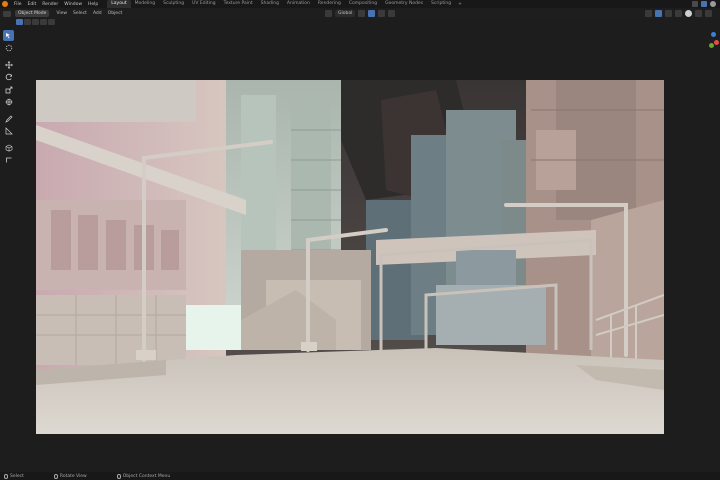 This screenshot has width=720, height=480. Describe the element at coordinates (668, 13) in the screenshot. I see `overlays-icon` at that location.